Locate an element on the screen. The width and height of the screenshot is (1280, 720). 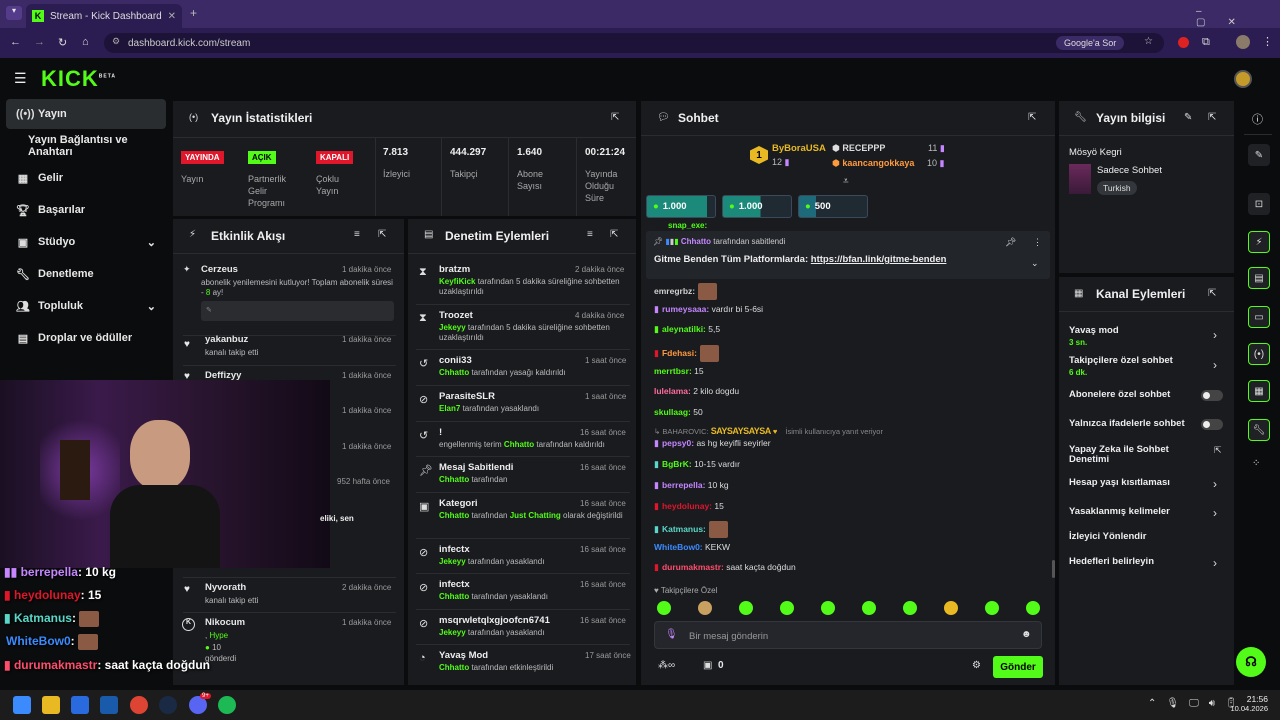
actions-icon: ▦ is located at coordinates (1259, 391).